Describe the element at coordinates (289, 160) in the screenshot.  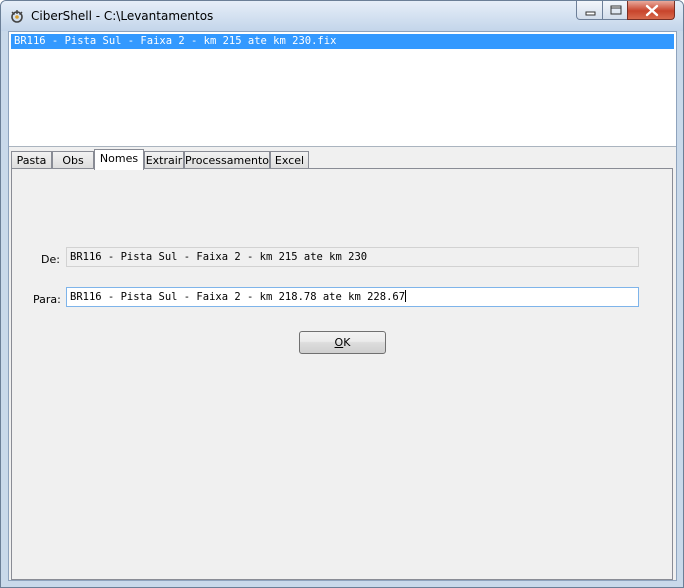
I see `tab-excel: Excel` at that location.